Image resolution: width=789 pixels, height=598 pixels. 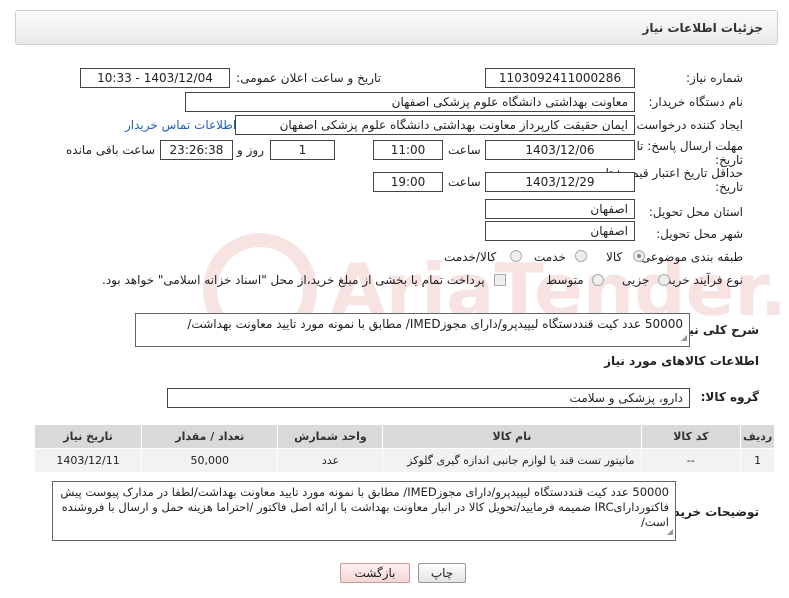 What do you see at coordinates (714, 78) in the screenshot?
I see `need-number-label: شماره نیاز:` at bounding box center [714, 78].